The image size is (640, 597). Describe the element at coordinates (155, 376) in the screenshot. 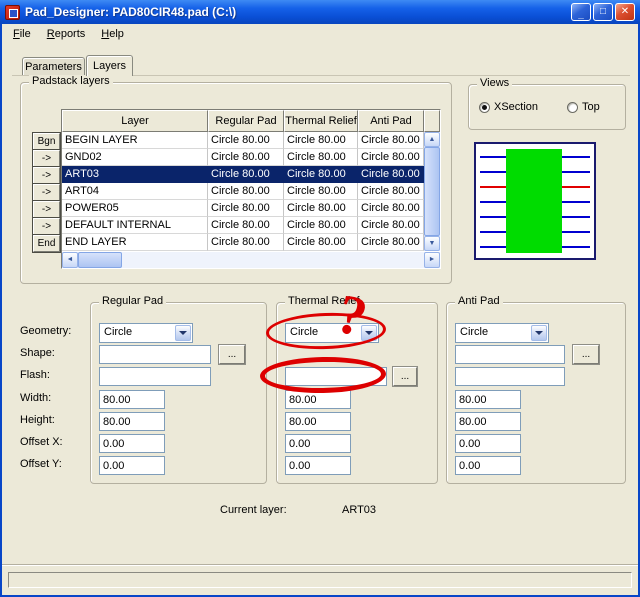

I see `regular-flash-input` at that location.